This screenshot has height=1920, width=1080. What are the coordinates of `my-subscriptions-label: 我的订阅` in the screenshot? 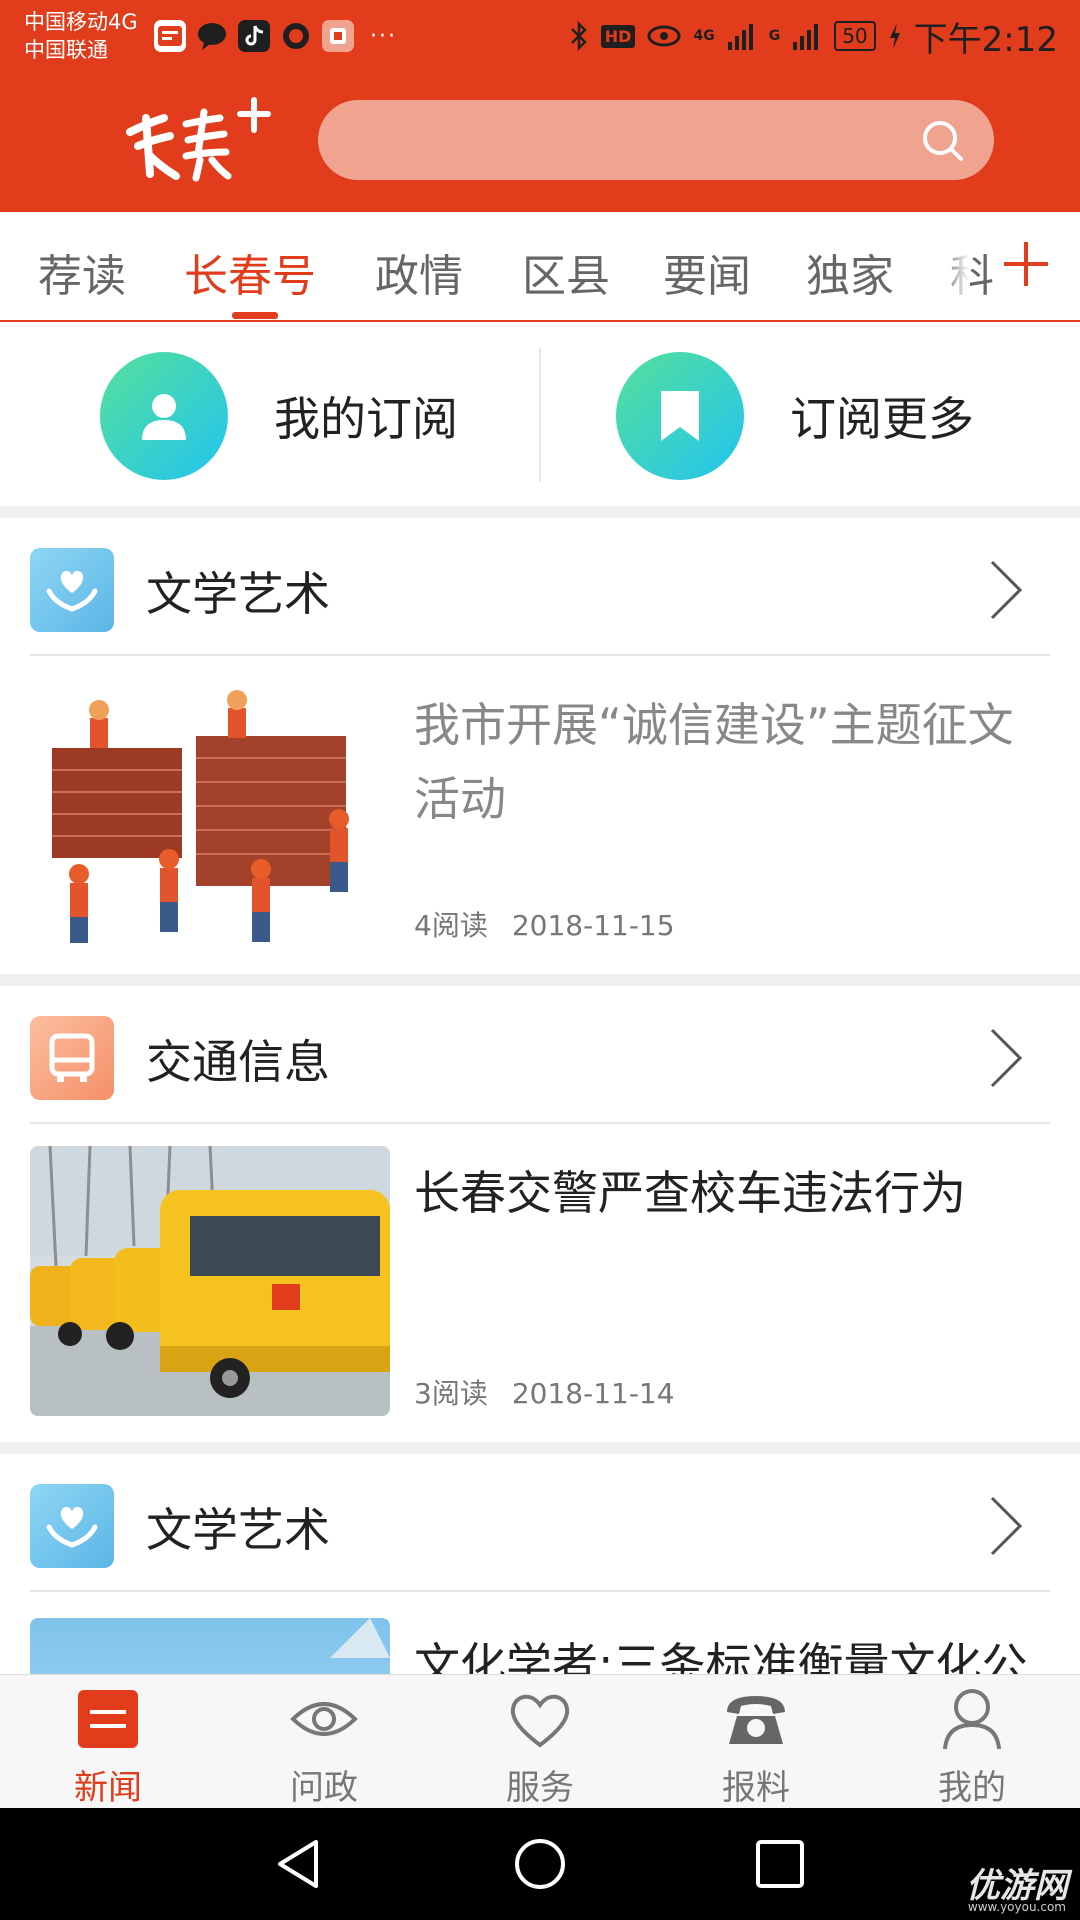 It's located at (366, 419).